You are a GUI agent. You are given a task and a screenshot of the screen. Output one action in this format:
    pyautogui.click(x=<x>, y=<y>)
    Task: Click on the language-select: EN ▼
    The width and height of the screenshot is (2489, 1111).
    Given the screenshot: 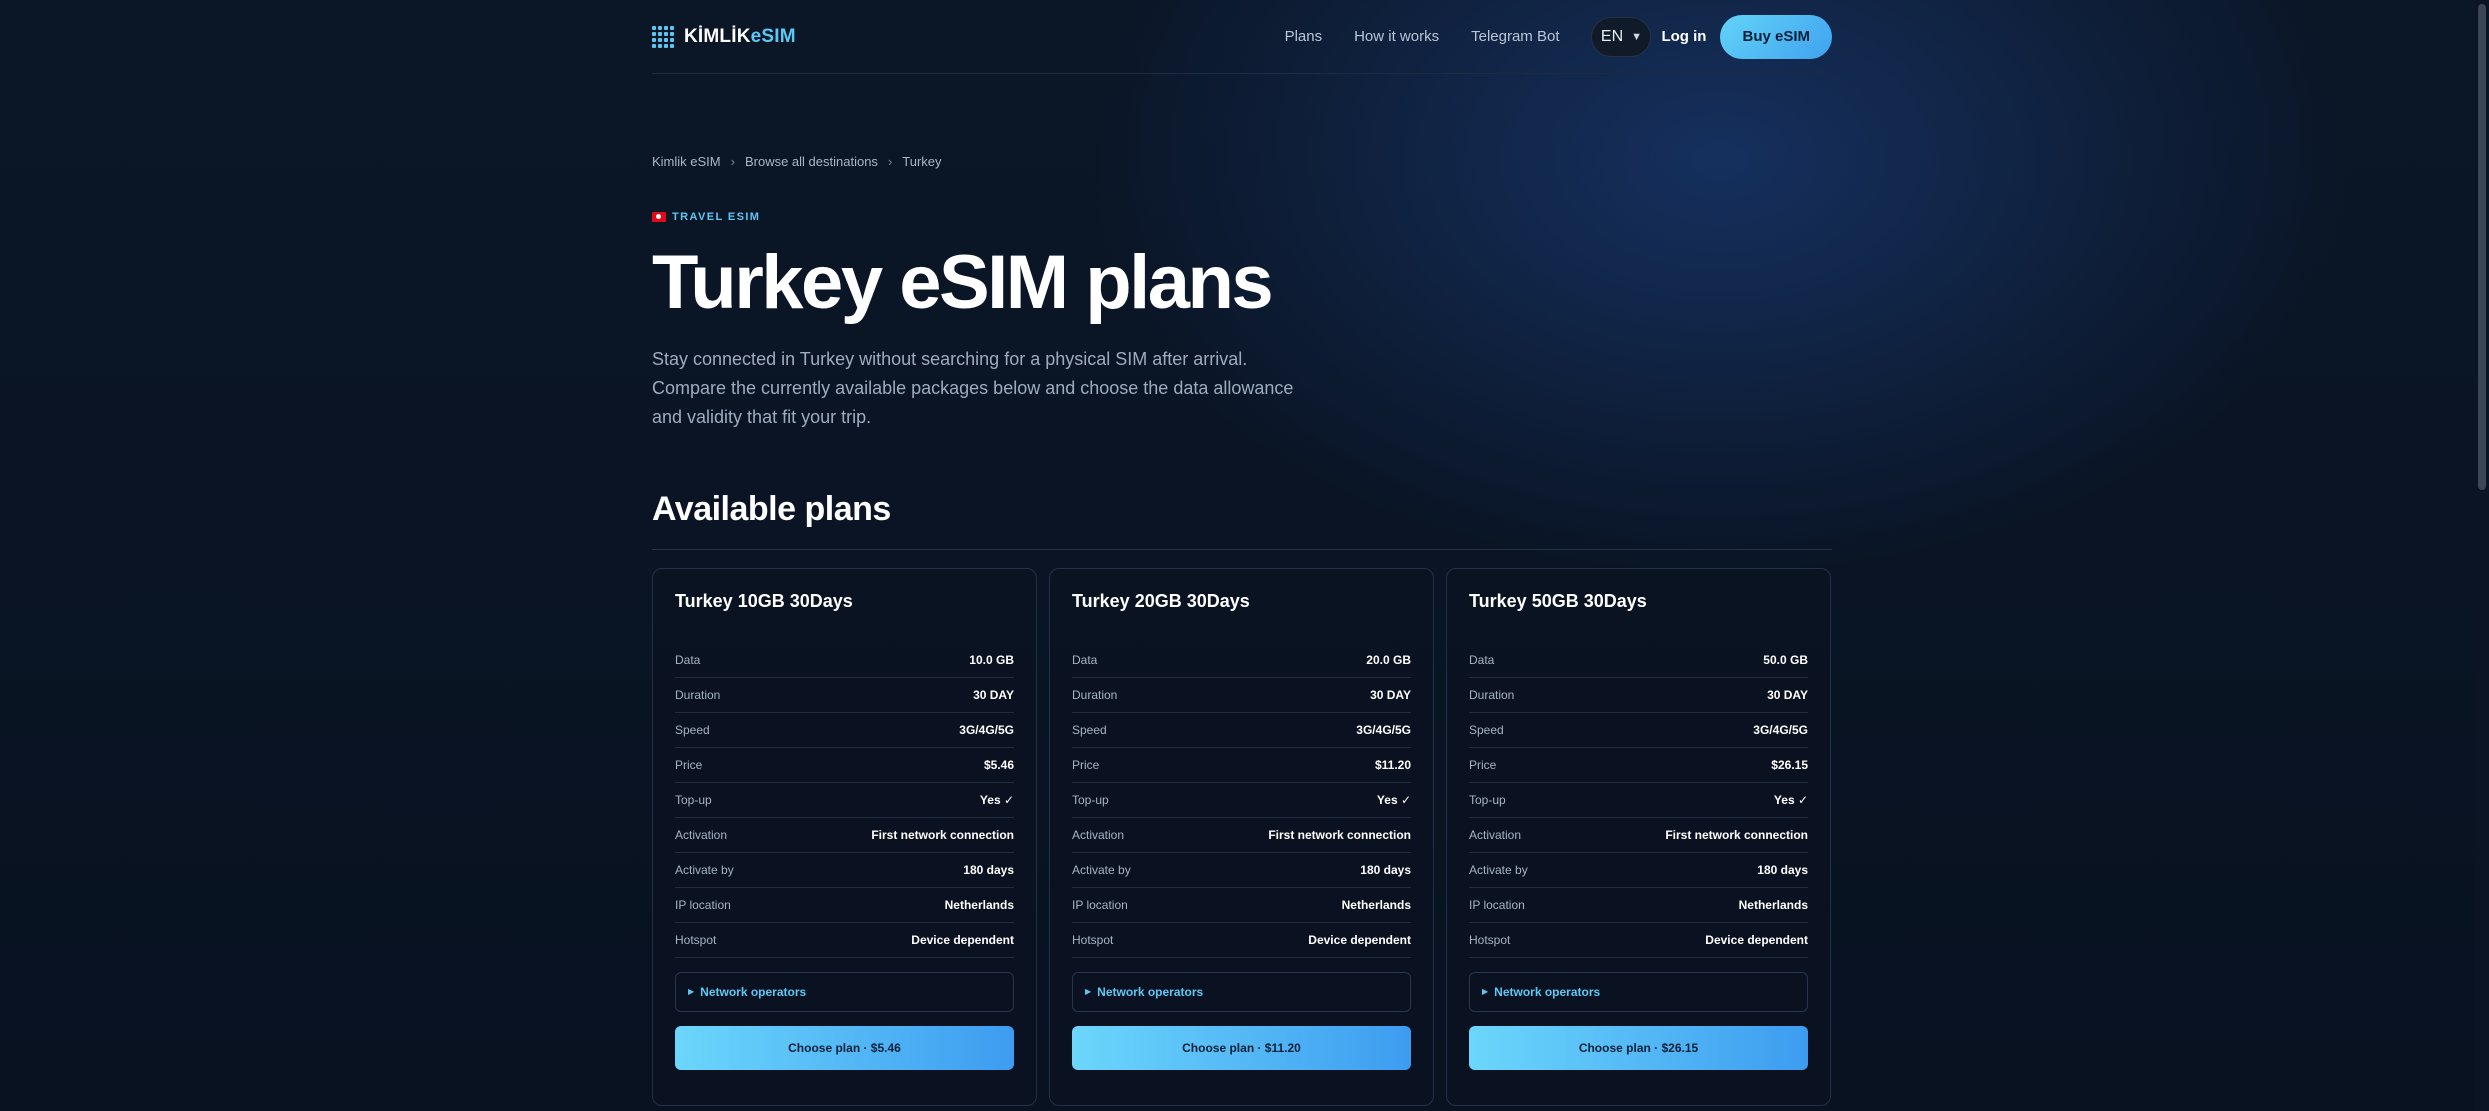 What is the action you would take?
    pyautogui.click(x=1621, y=36)
    